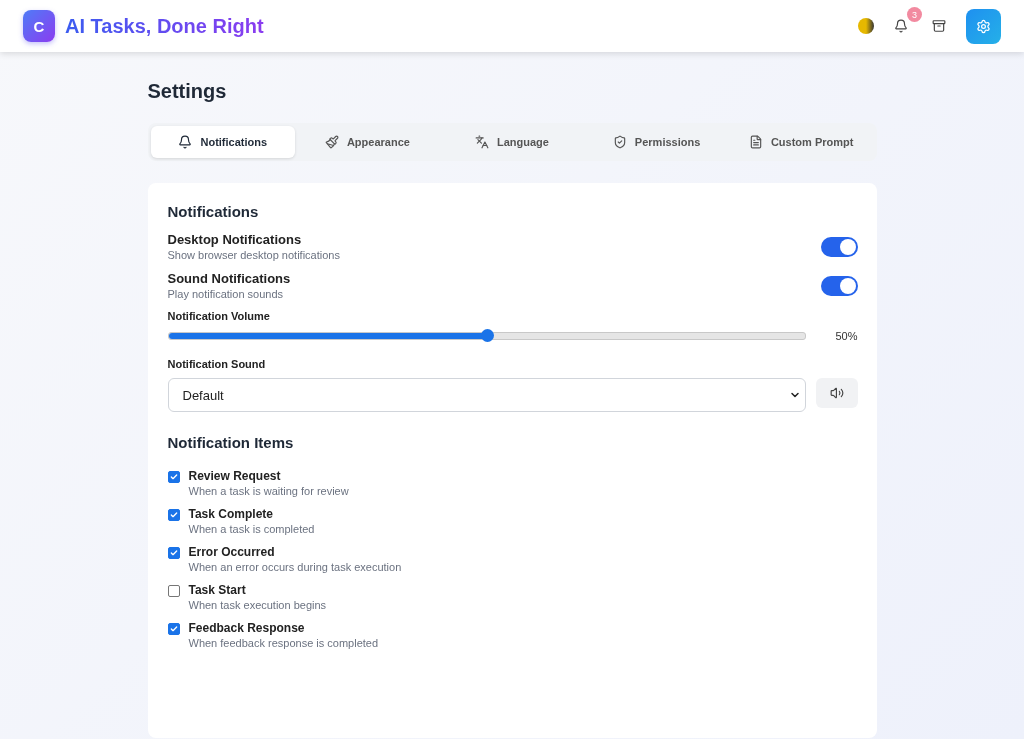 This screenshot has height=739, width=1024. Describe the element at coordinates (219, 316) in the screenshot. I see `volume-label: Notification Volume` at that location.